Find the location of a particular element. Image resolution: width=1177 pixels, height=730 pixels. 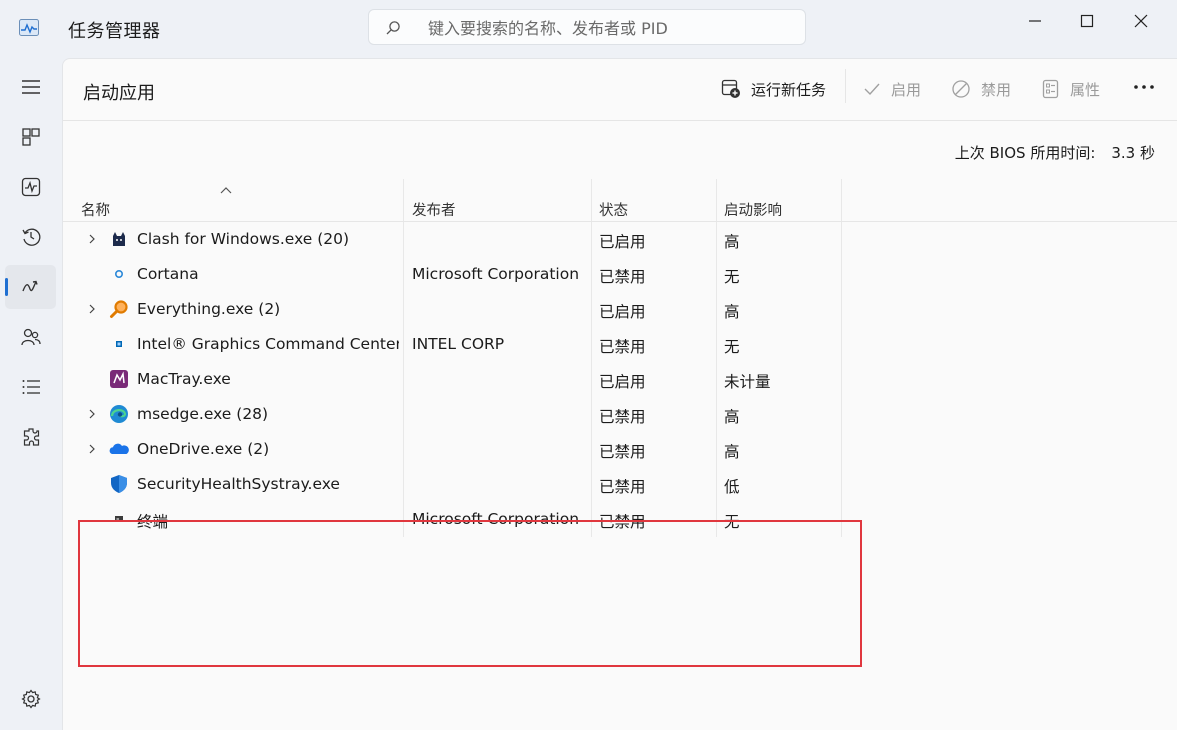

nav-details is located at coordinates (30, 387).